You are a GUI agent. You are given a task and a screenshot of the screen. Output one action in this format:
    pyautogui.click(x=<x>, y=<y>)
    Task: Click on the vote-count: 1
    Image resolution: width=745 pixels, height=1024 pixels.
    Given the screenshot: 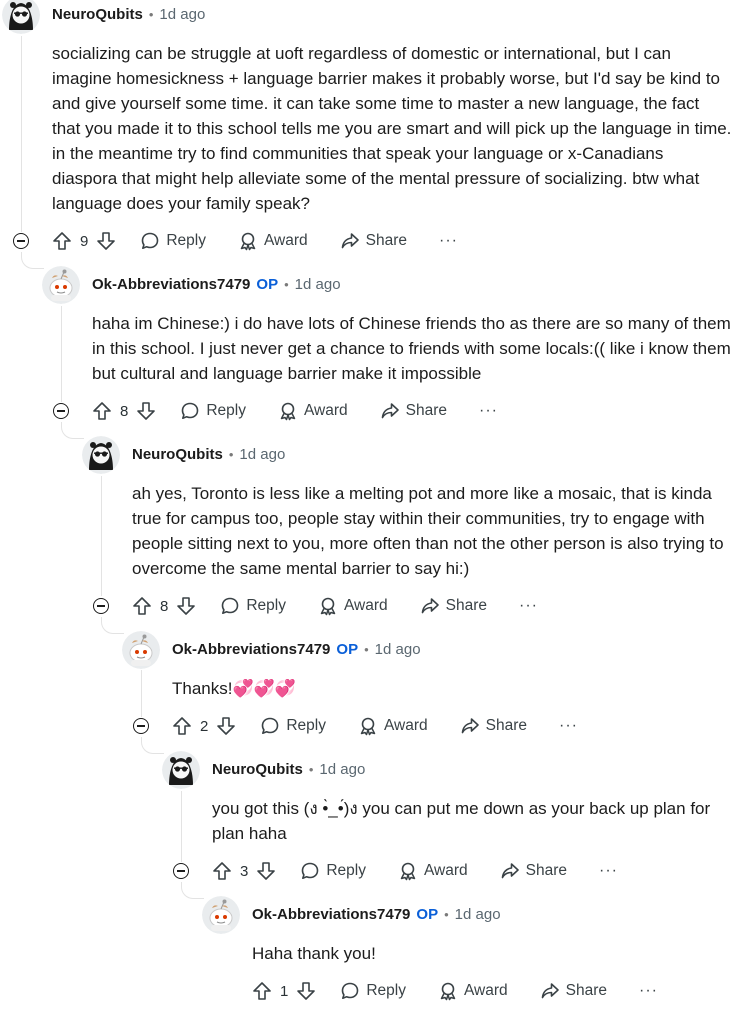 What is the action you would take?
    pyautogui.click(x=284, y=991)
    